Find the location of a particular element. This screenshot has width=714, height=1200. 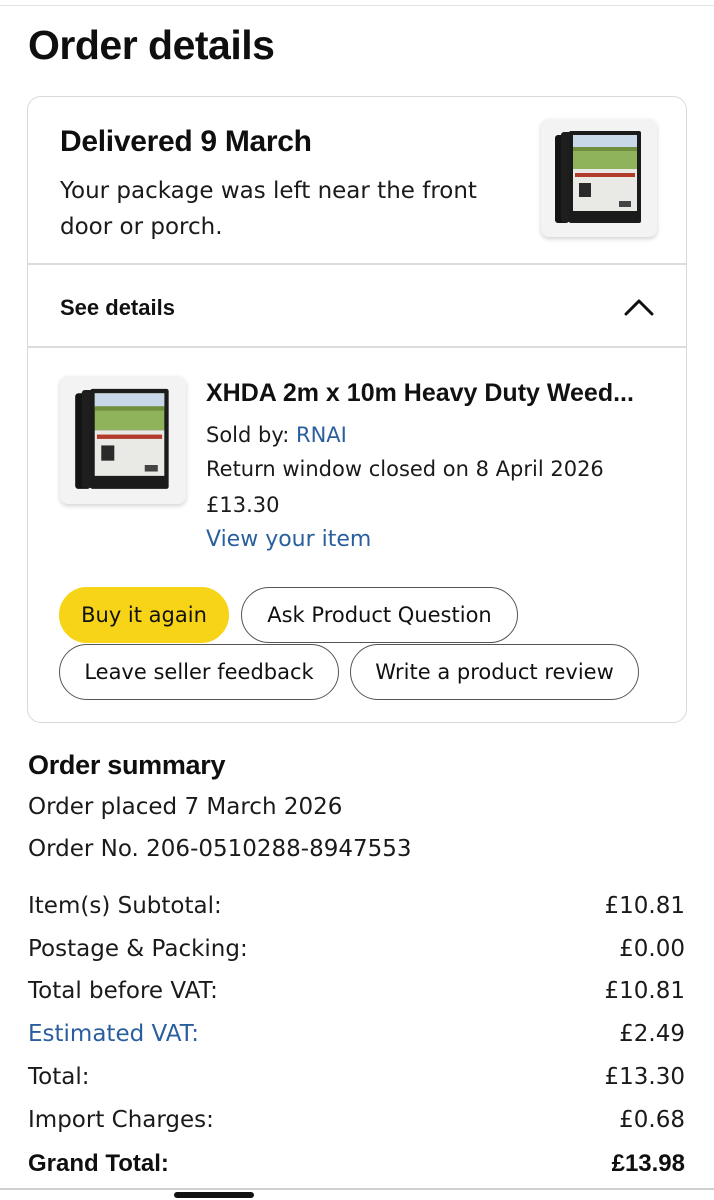

row-value: £13.98 is located at coordinates (648, 1163).